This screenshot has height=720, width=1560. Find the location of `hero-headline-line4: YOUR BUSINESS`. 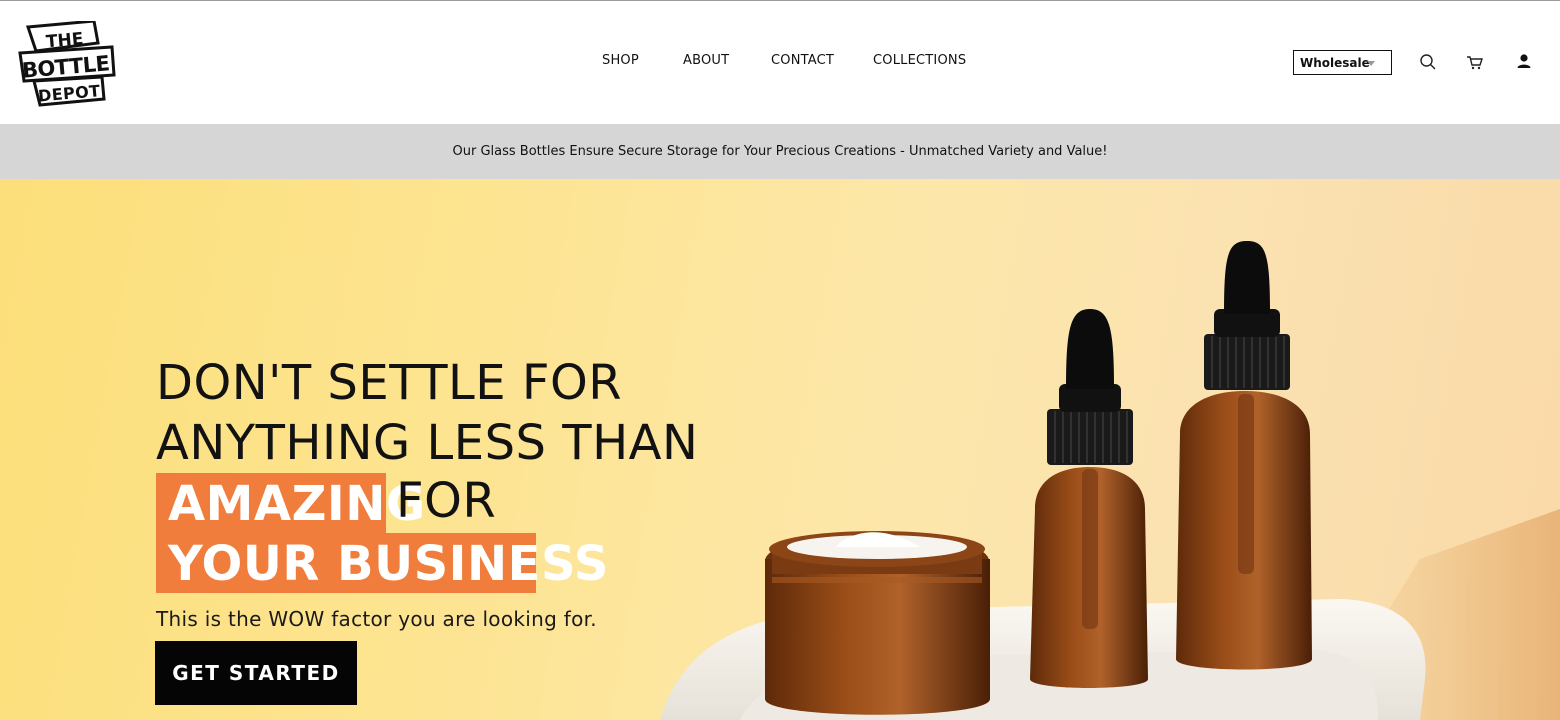

hero-headline-line4: YOUR BUSINESS is located at coordinates (382, 563).